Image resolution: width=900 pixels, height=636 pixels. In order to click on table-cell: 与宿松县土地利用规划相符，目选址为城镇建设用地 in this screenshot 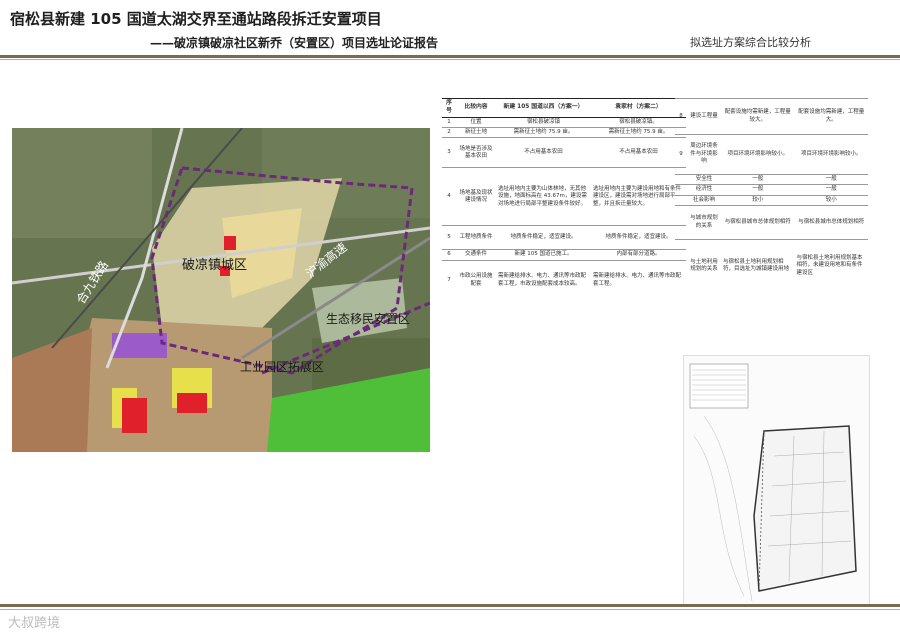, I will do `click(758, 265)`.